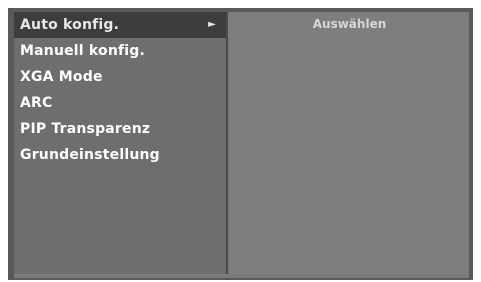  Describe the element at coordinates (349, 24) in the screenshot. I see `submenu-option-auswaehlen: Auswählen` at that location.